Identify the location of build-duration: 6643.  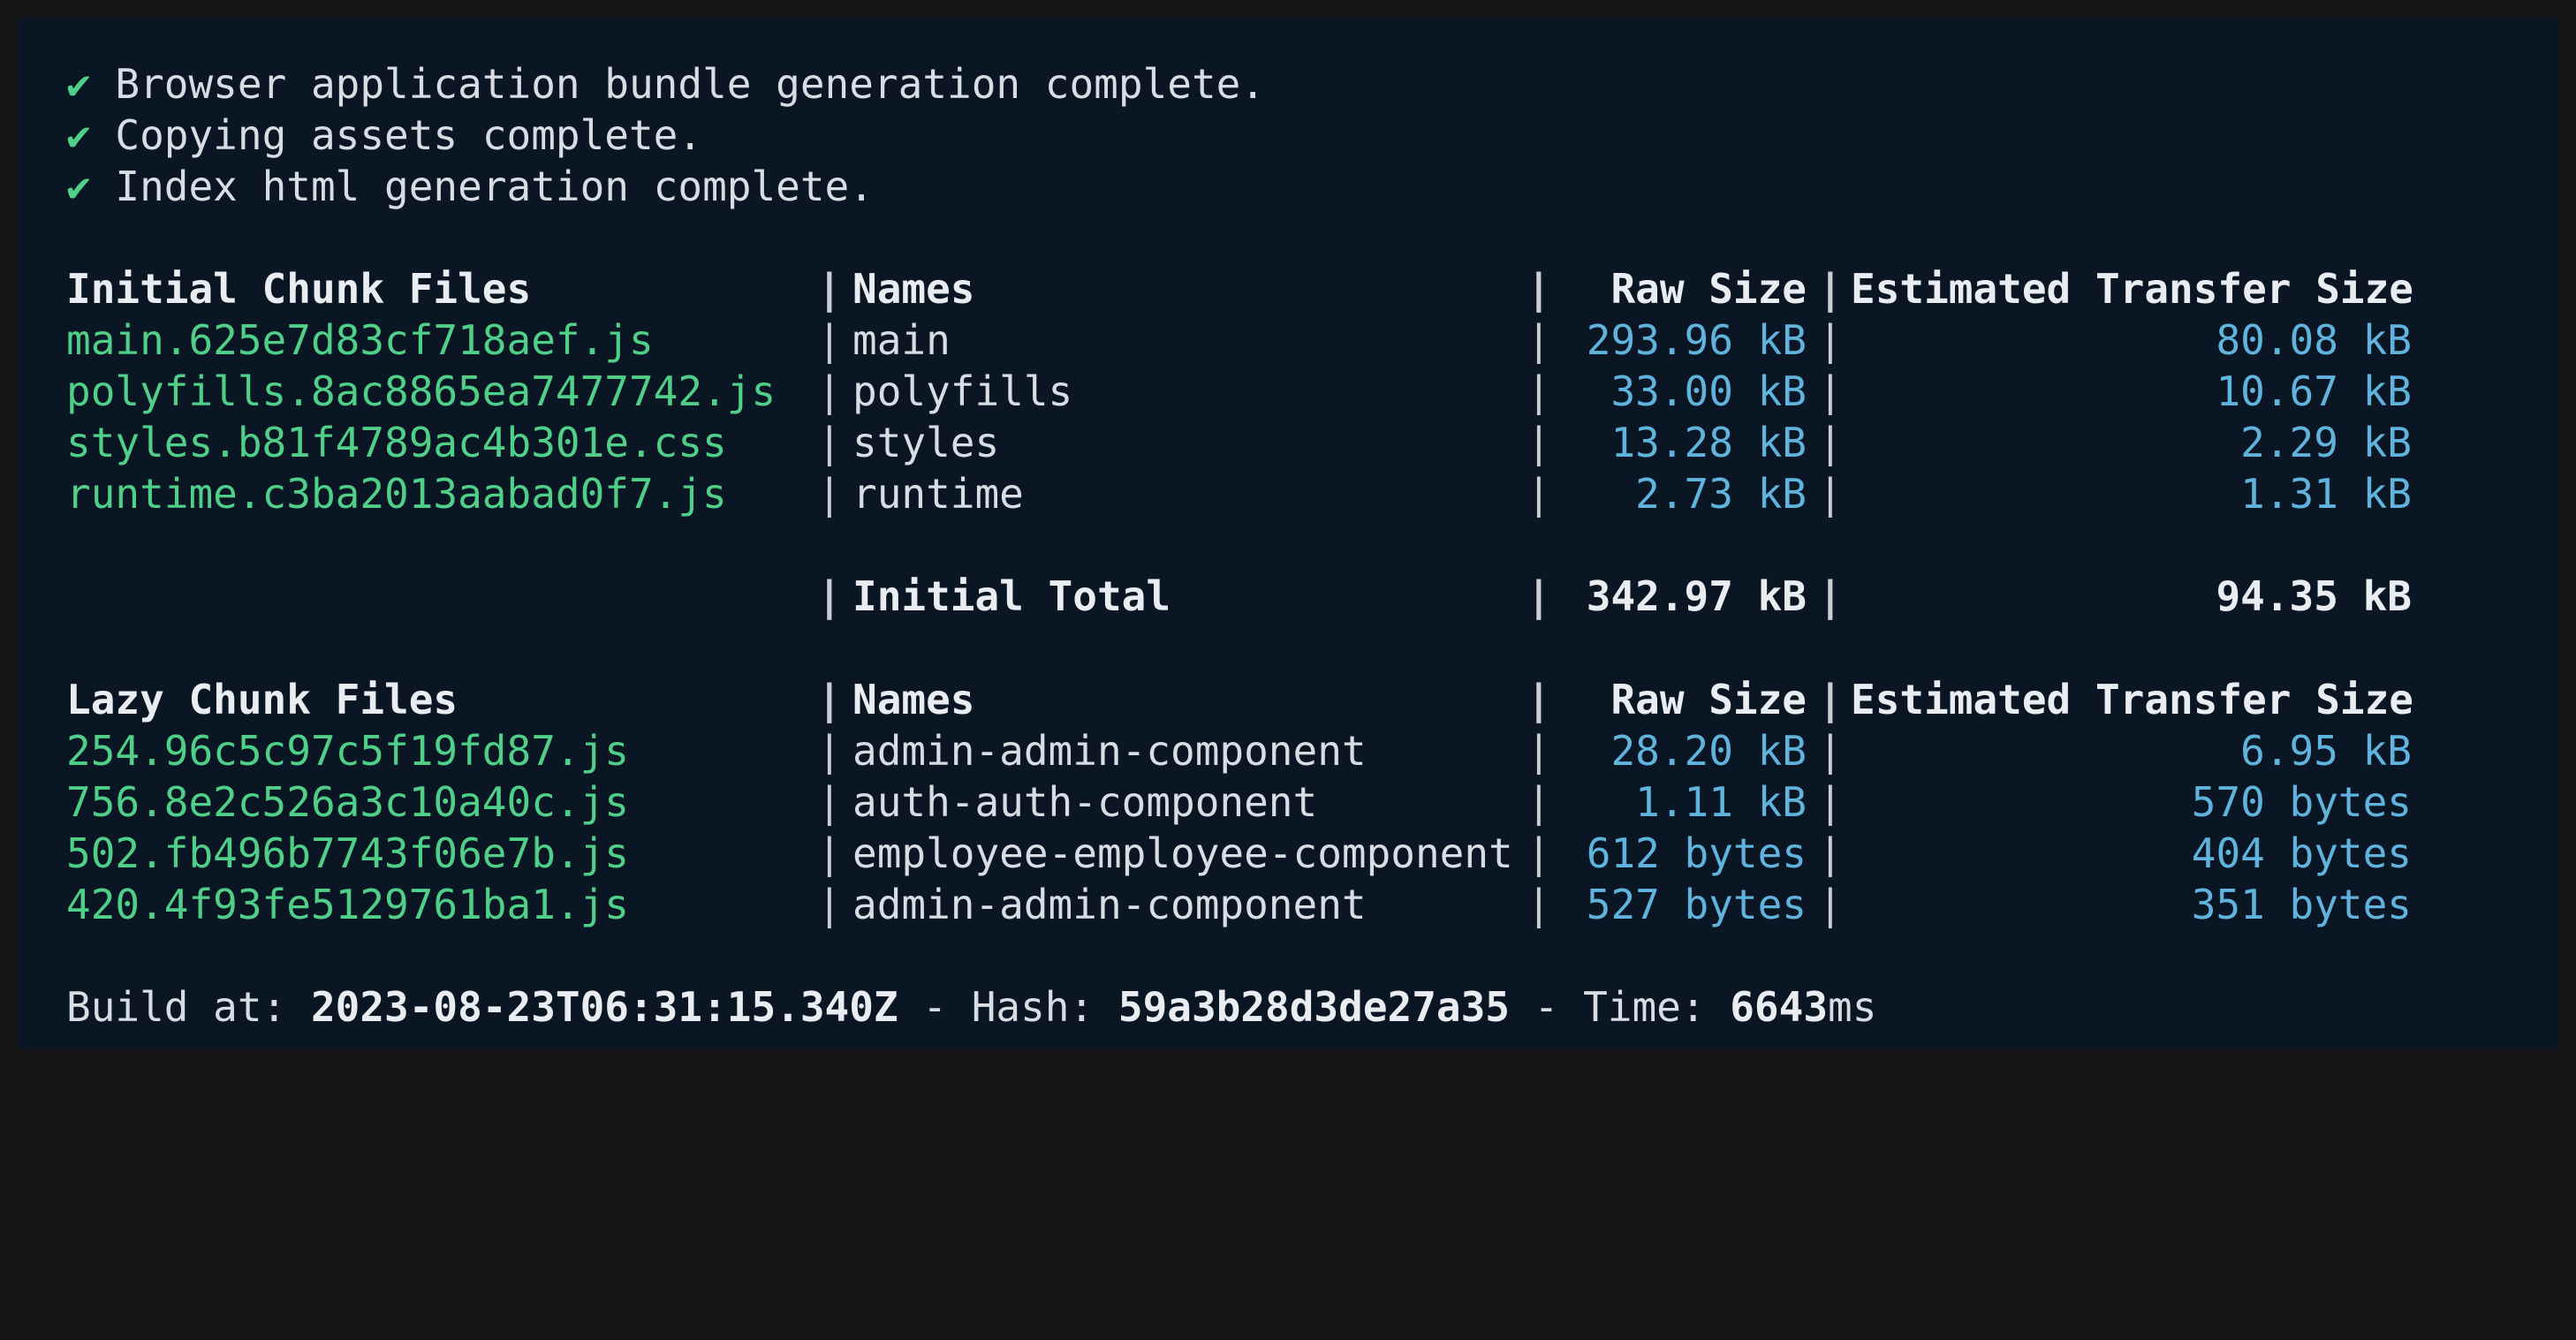
(1780, 1007).